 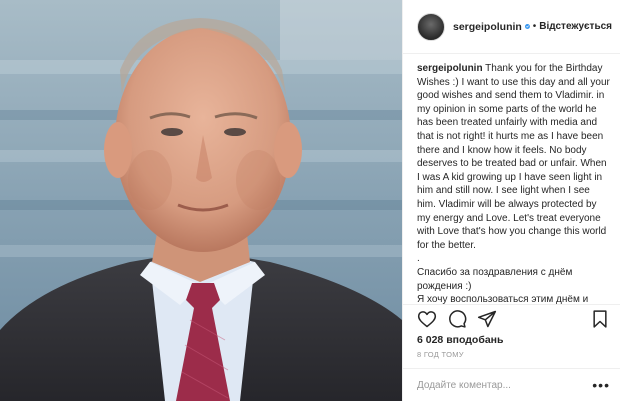 I want to click on share-icon, so click(x=487, y=319).